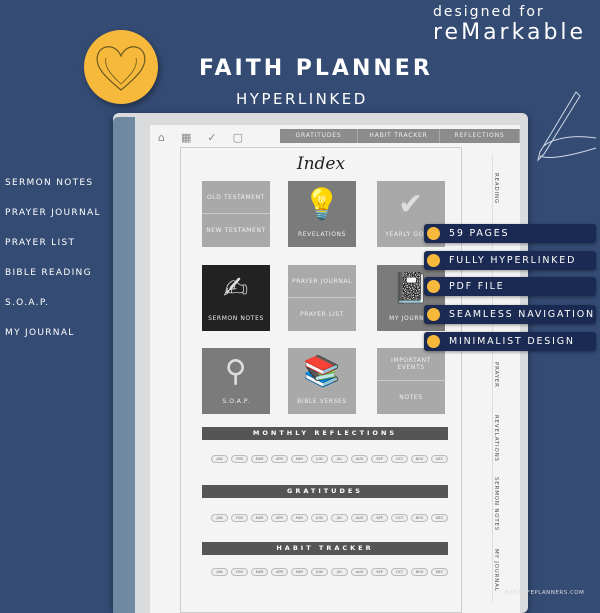 Image resolution: width=600 pixels, height=613 pixels. What do you see at coordinates (121, 67) in the screenshot?
I see `heart-logo-icon` at bounding box center [121, 67].